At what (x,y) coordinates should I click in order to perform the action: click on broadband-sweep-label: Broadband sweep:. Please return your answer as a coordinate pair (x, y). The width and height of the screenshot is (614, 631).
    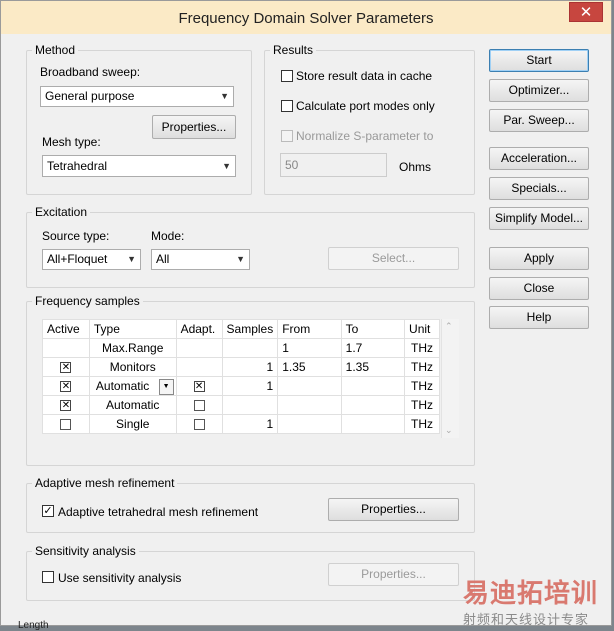
    Looking at the image, I should click on (90, 72).